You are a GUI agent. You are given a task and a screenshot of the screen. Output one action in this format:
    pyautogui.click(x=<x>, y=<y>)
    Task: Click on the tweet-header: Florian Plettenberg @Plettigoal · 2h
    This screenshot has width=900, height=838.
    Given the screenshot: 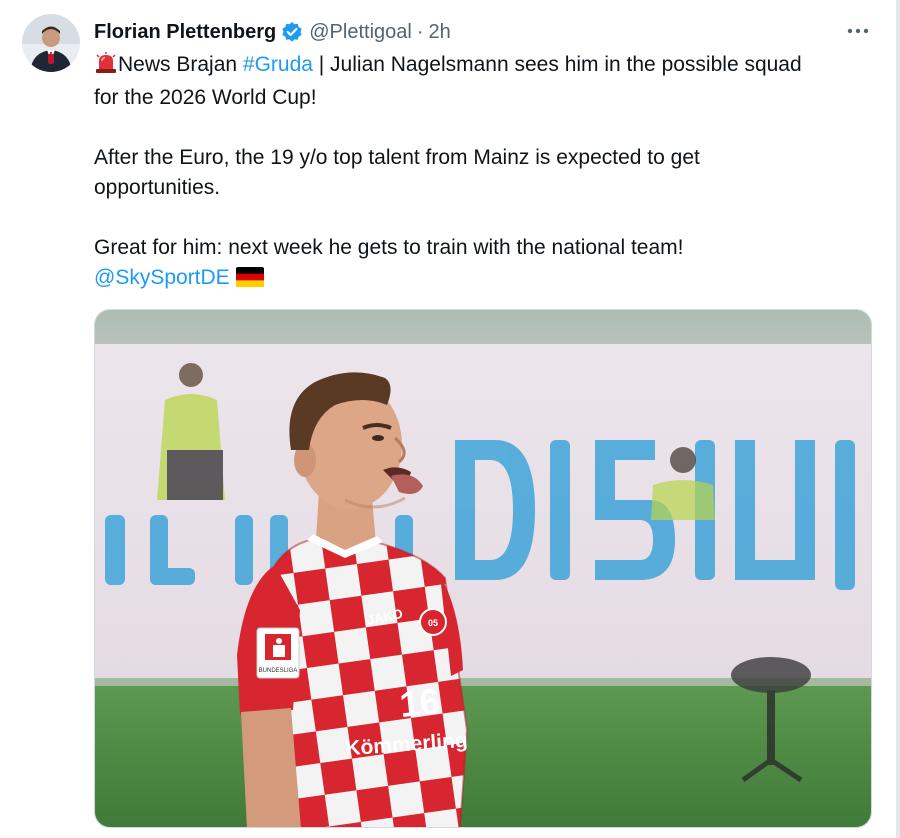 What is the action you would take?
    pyautogui.click(x=272, y=32)
    